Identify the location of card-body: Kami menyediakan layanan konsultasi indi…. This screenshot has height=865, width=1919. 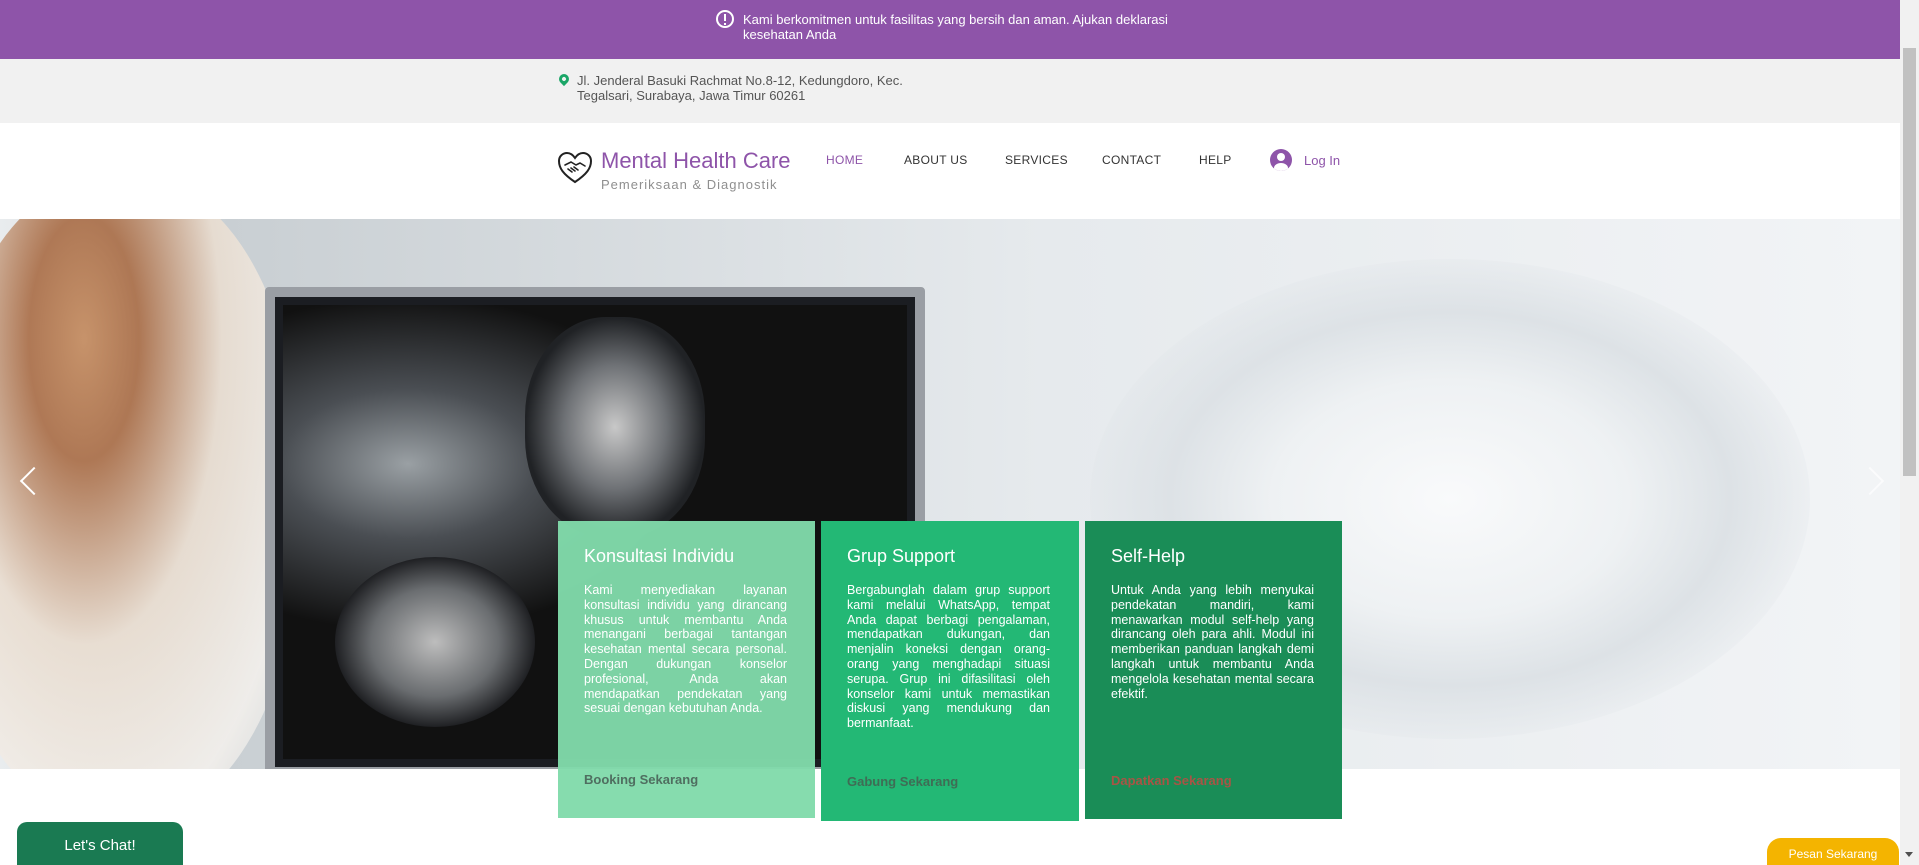
(685, 649).